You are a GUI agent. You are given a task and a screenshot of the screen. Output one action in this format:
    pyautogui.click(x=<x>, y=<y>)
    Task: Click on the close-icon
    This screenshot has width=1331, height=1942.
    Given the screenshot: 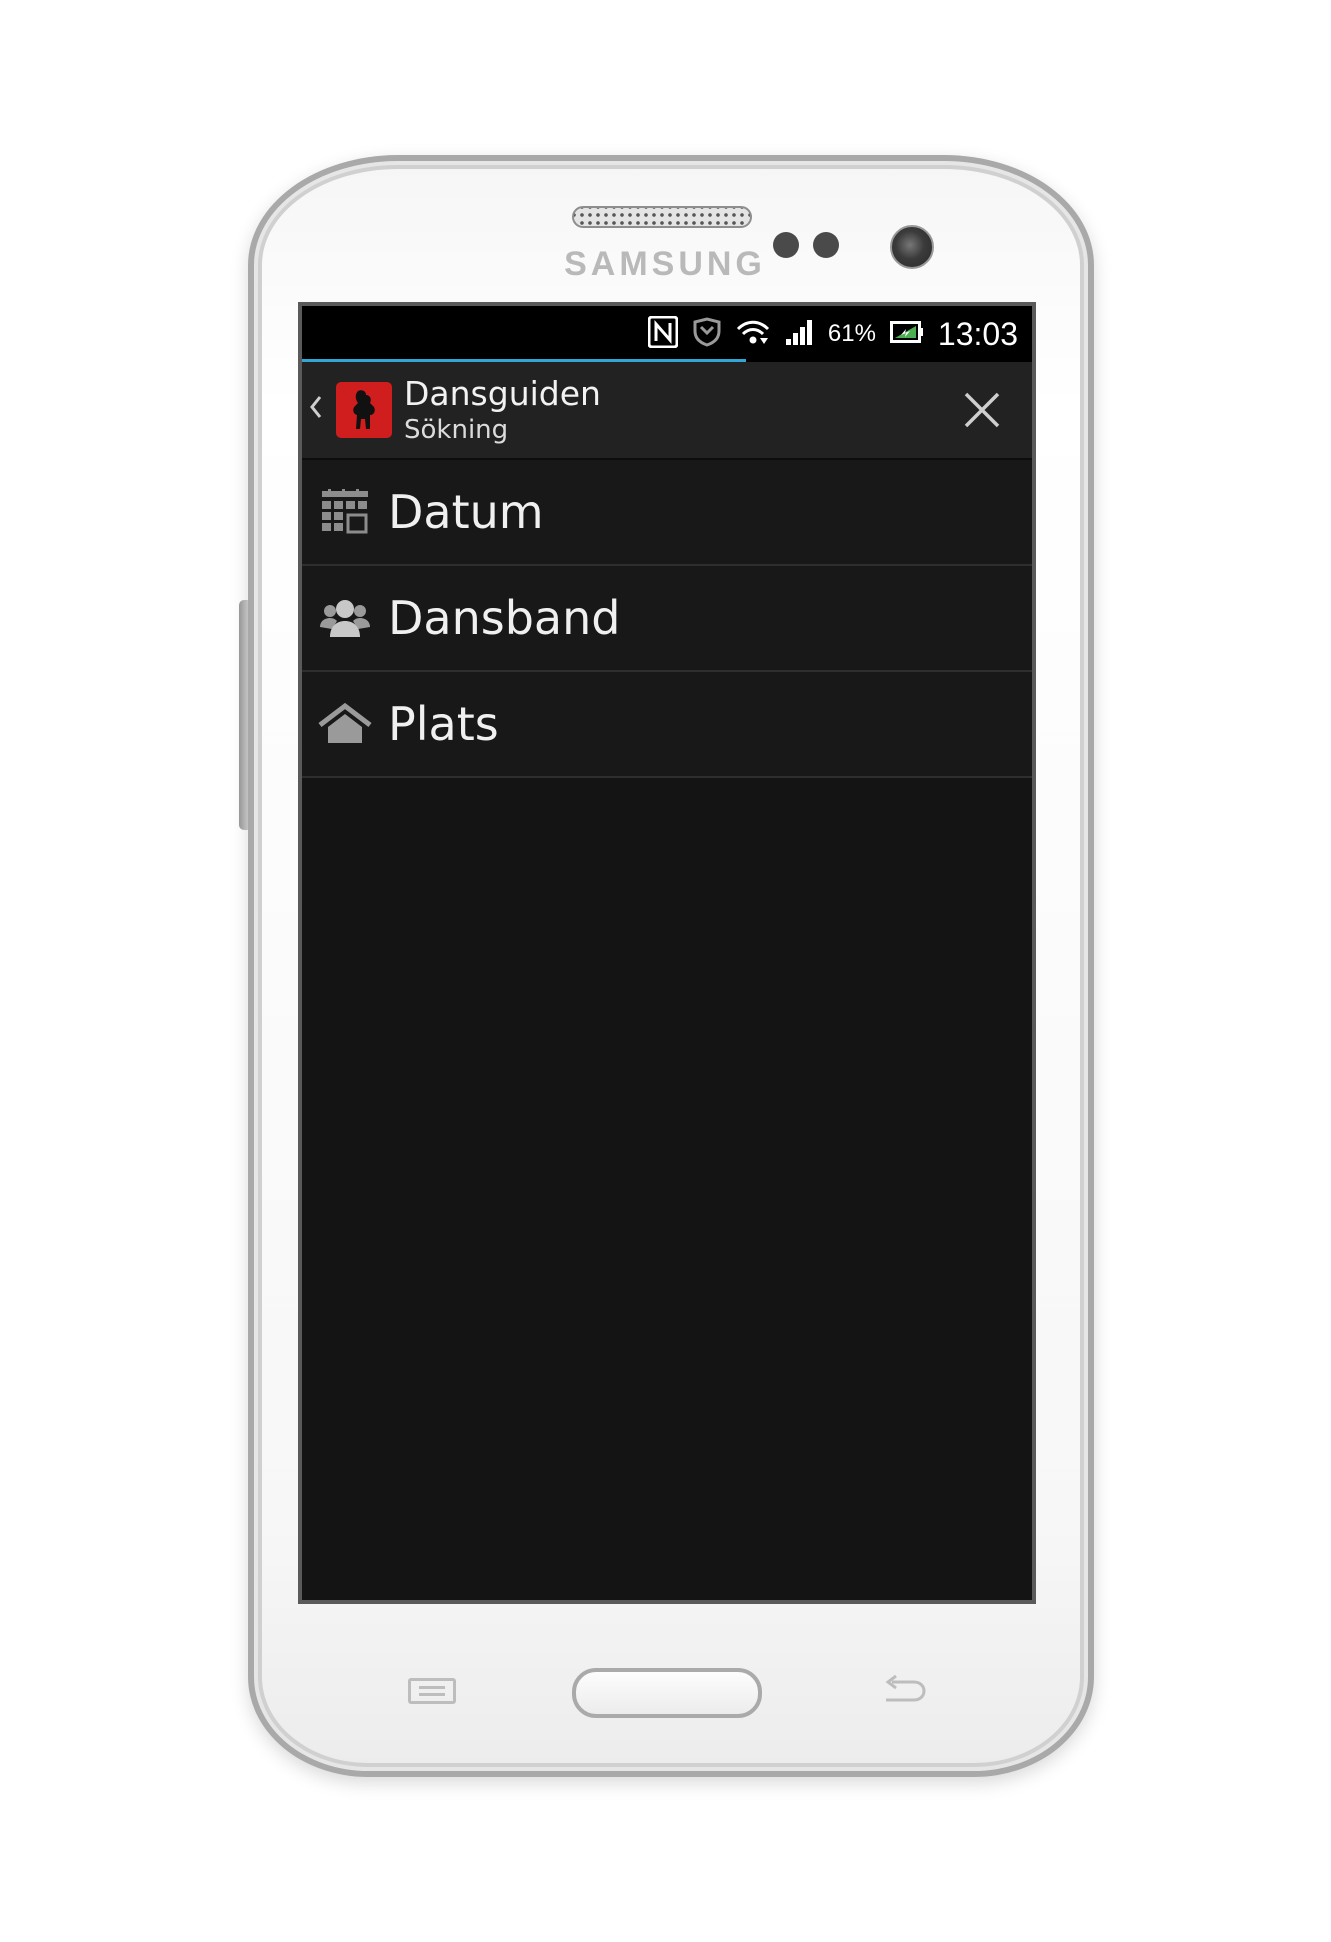 What is the action you would take?
    pyautogui.click(x=982, y=410)
    